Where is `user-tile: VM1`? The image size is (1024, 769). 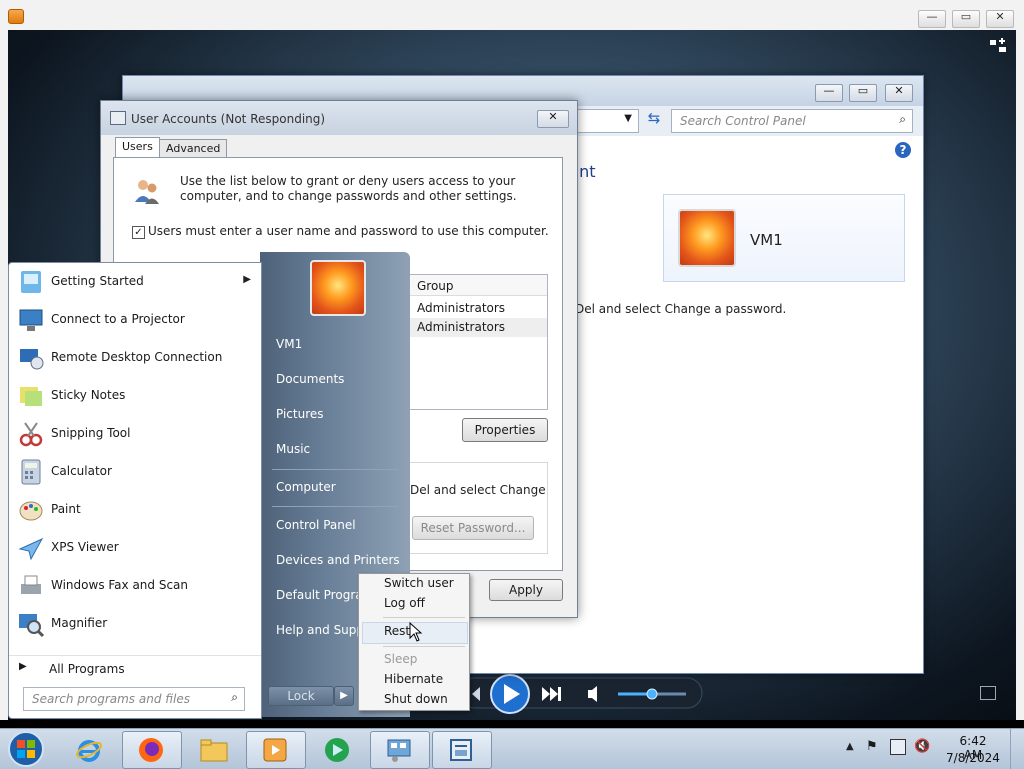
user-tile: VM1 is located at coordinates (784, 238).